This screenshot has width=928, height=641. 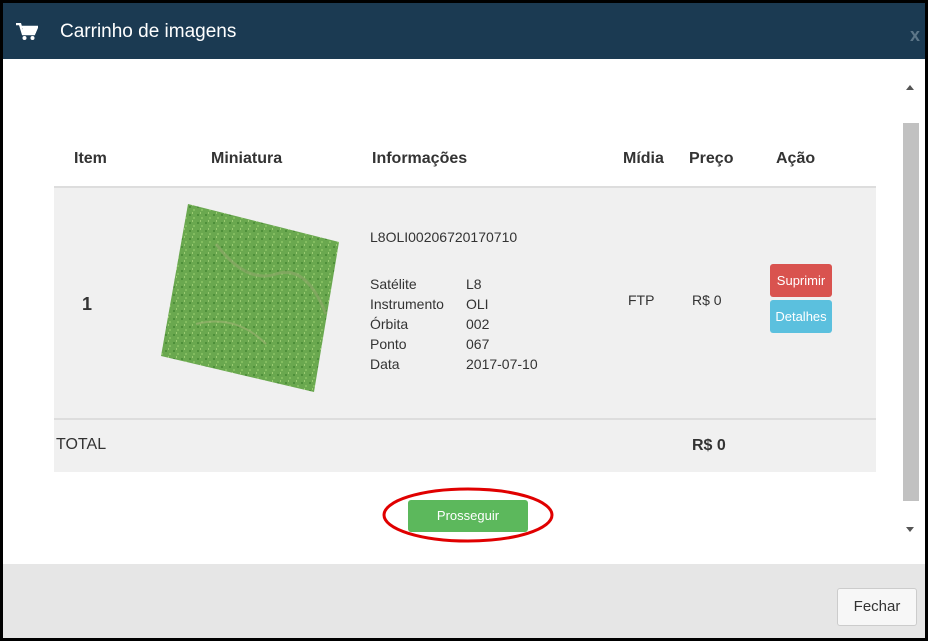 I want to click on scroll-down-icon, so click(x=910, y=529).